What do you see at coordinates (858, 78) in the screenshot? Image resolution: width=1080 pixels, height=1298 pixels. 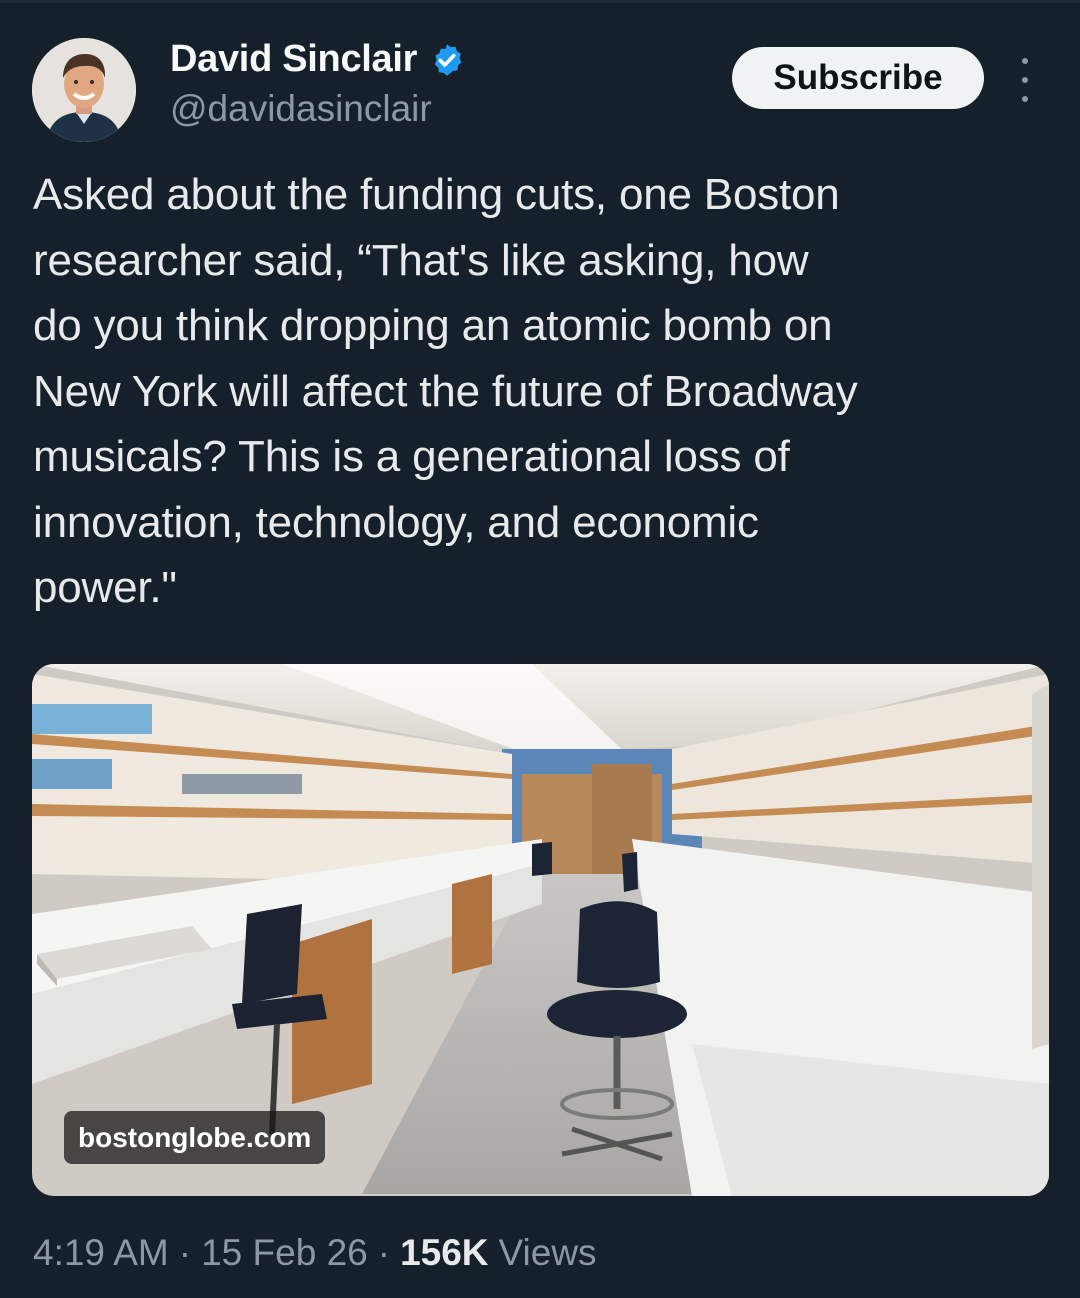 I see `subscribe-button: Subscribe` at bounding box center [858, 78].